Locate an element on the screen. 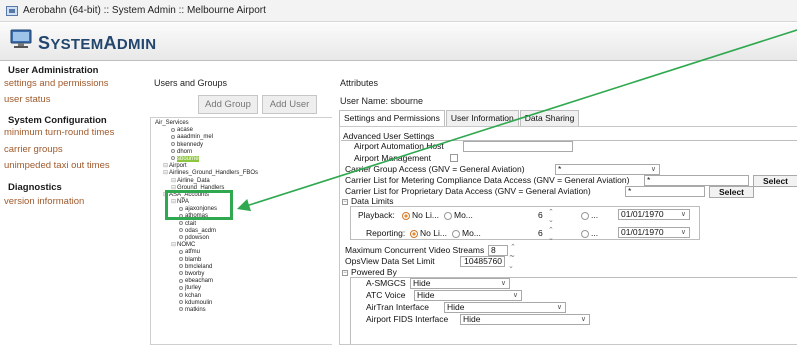 The height and width of the screenshot is (345, 797). tree-user-item: matkins is located at coordinates (241, 310).